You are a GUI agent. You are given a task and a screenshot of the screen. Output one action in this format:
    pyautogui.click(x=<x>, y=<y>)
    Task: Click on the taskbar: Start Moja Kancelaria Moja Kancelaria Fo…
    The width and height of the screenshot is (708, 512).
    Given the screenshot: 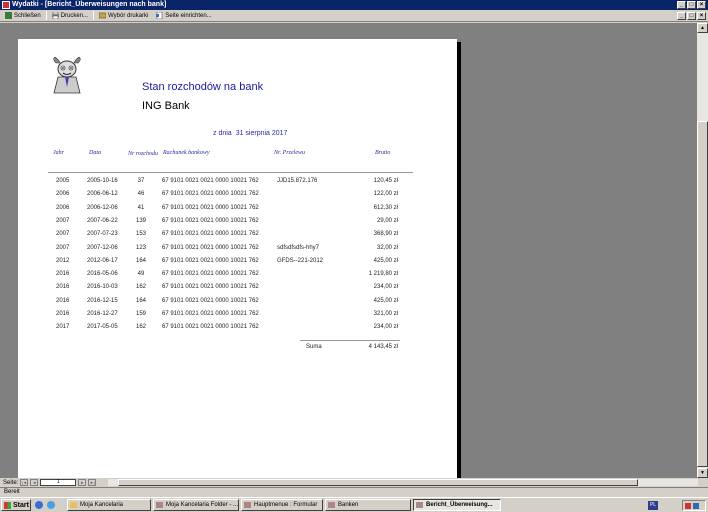 What is the action you would take?
    pyautogui.click(x=354, y=504)
    